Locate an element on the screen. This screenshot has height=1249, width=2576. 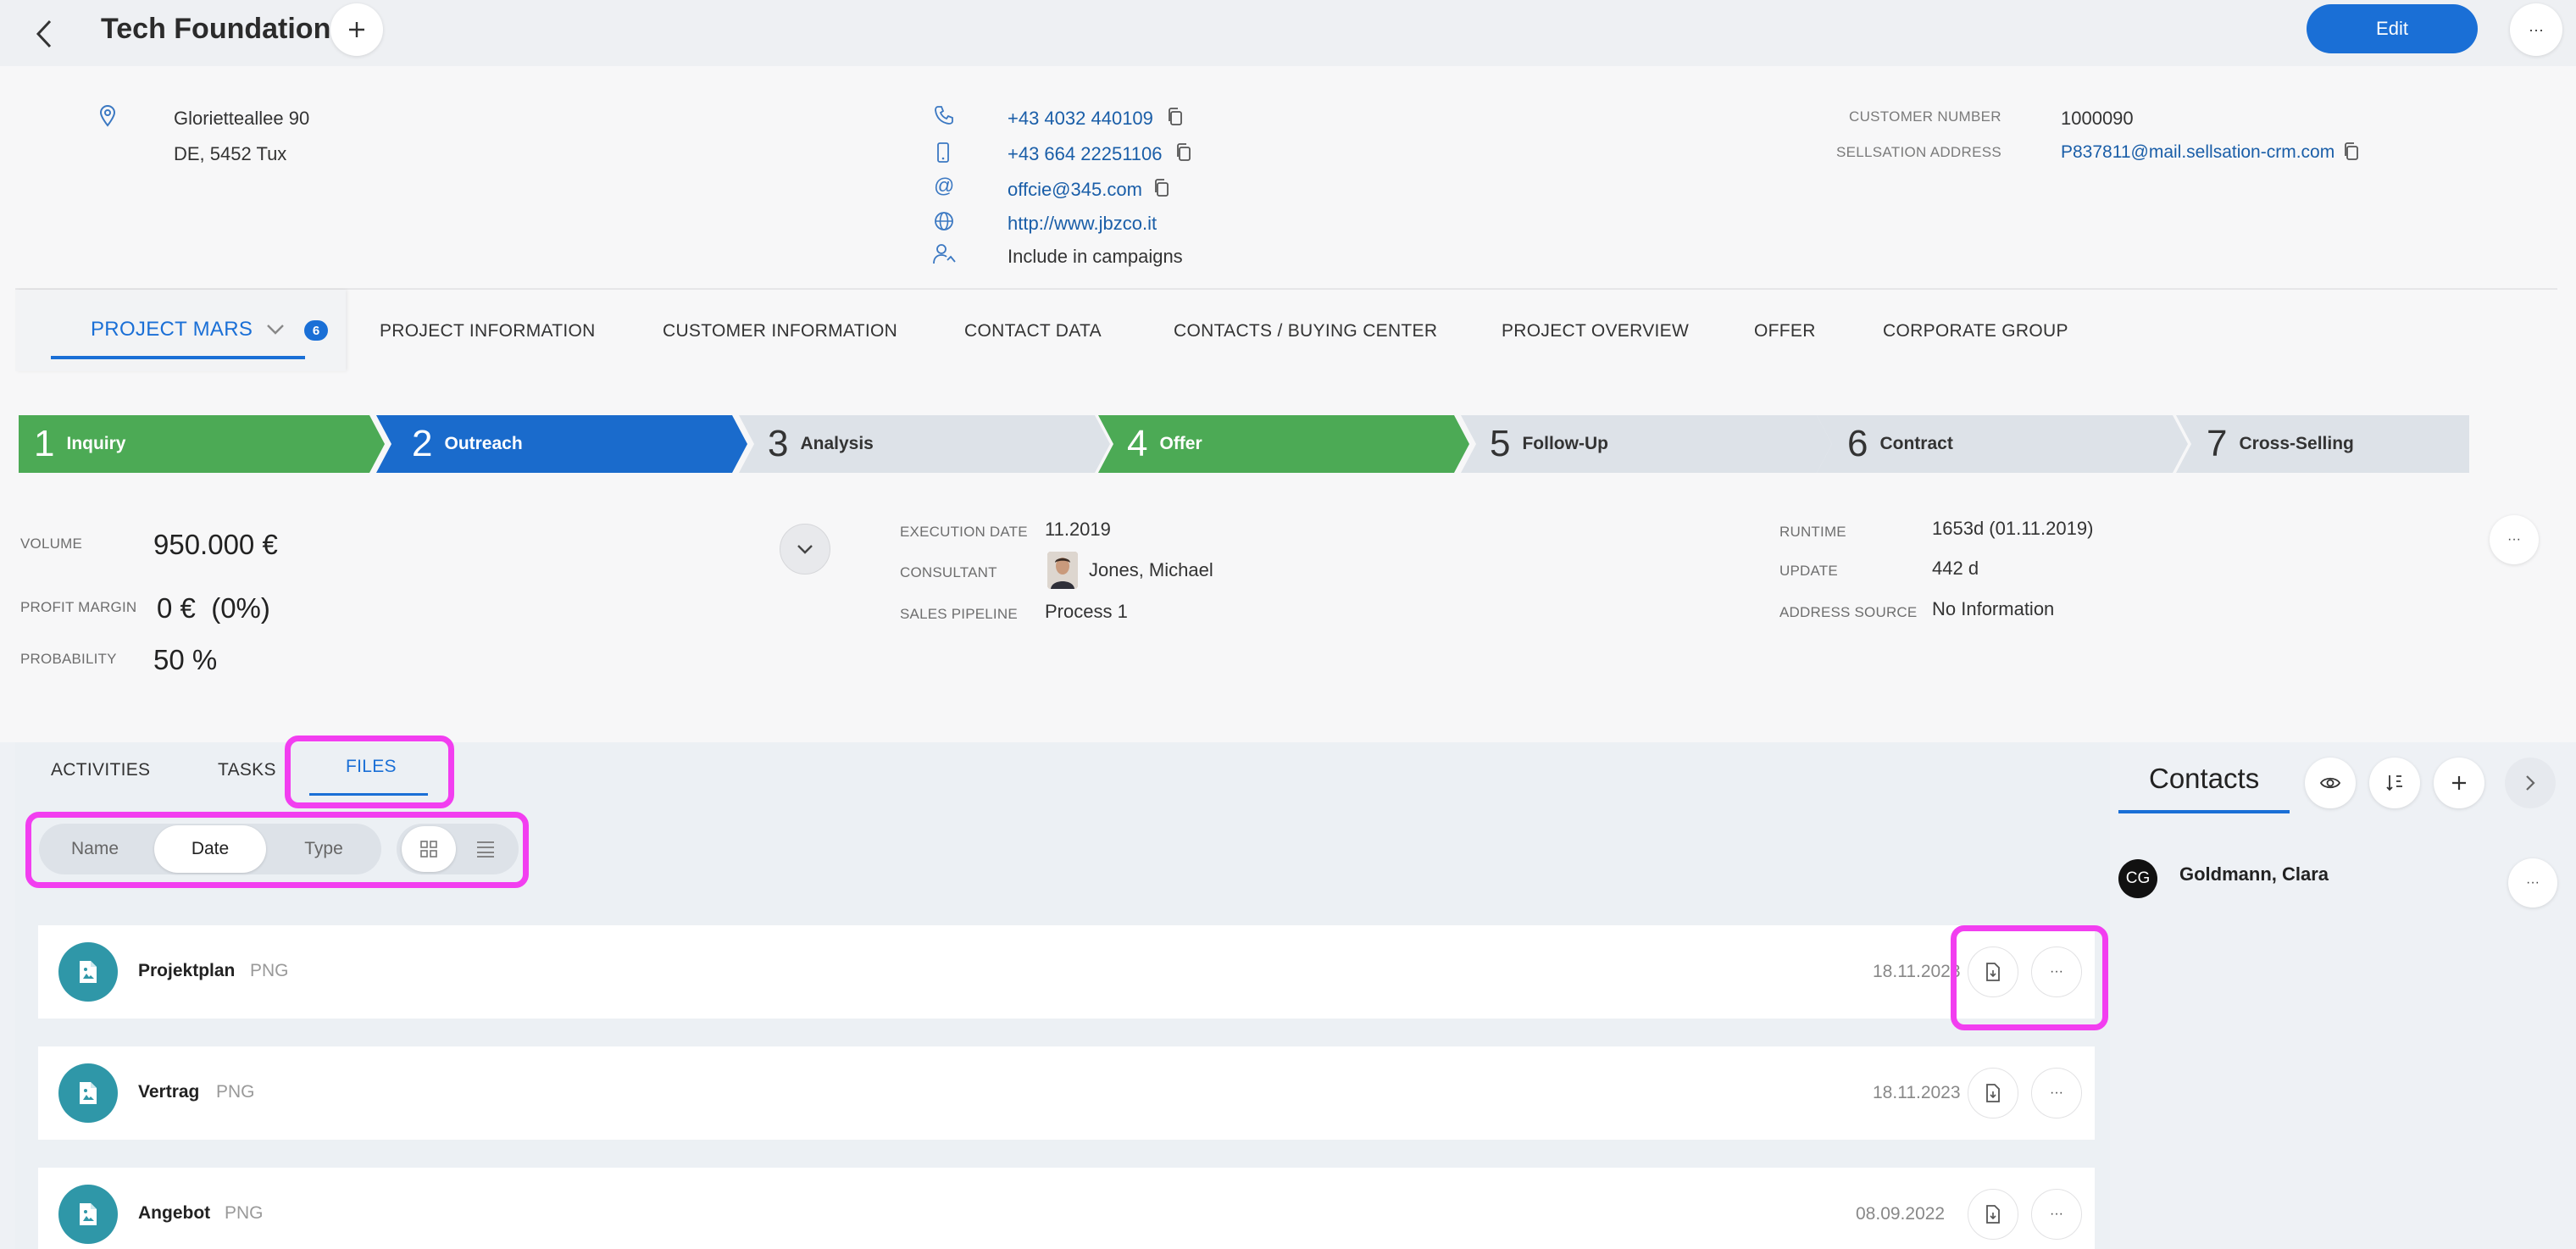
sort-by-type-button: Type is located at coordinates (324, 849).